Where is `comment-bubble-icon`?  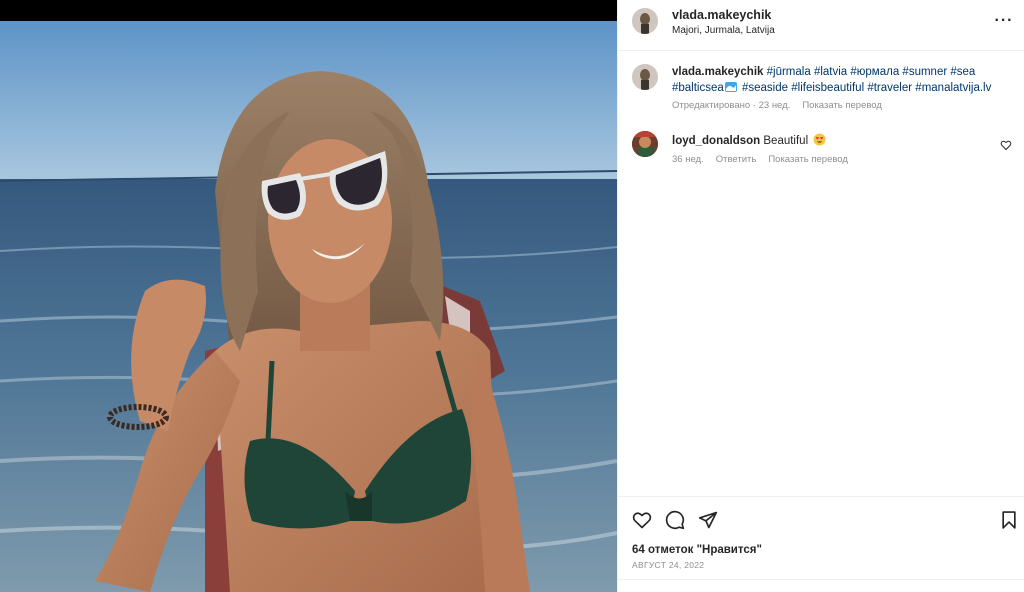
comment-bubble-icon is located at coordinates (675, 520).